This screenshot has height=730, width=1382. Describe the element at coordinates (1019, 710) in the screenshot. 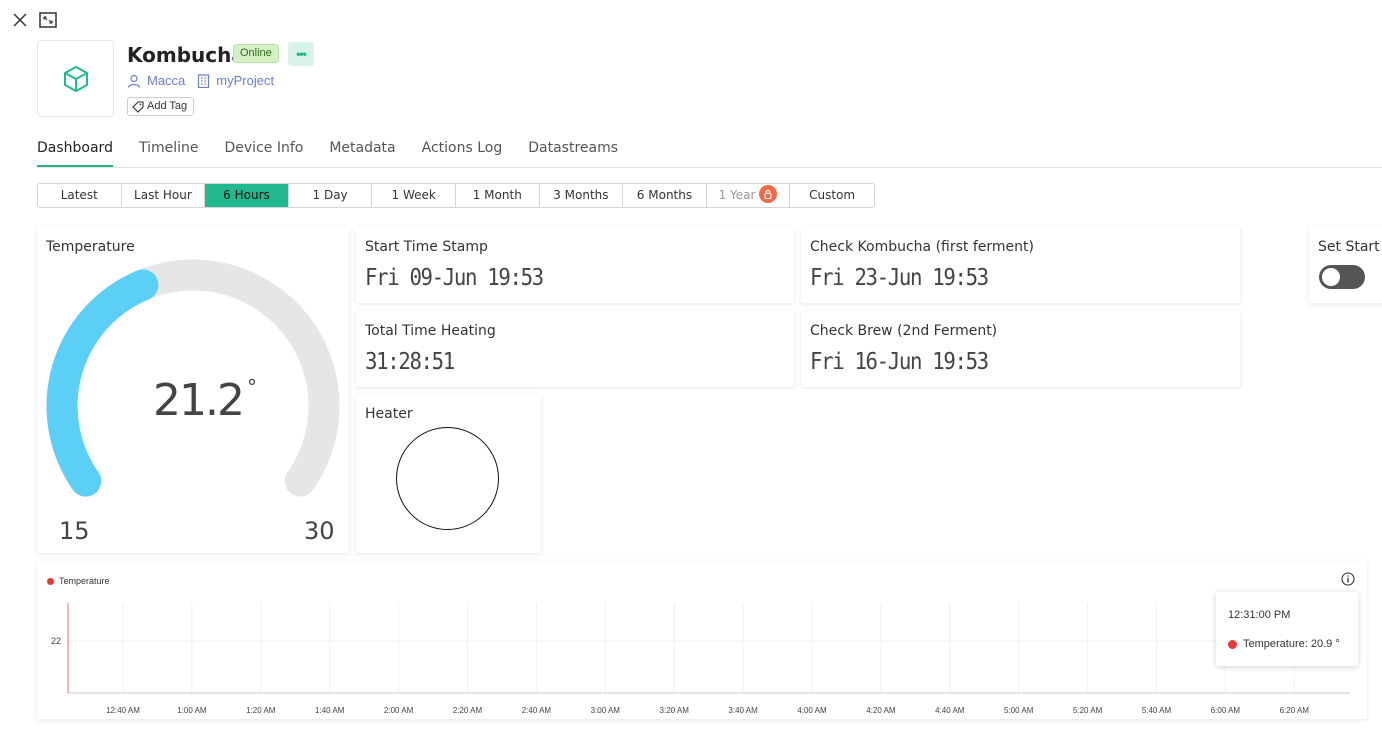

I see `x-tick-label: 5:00 AM` at that location.